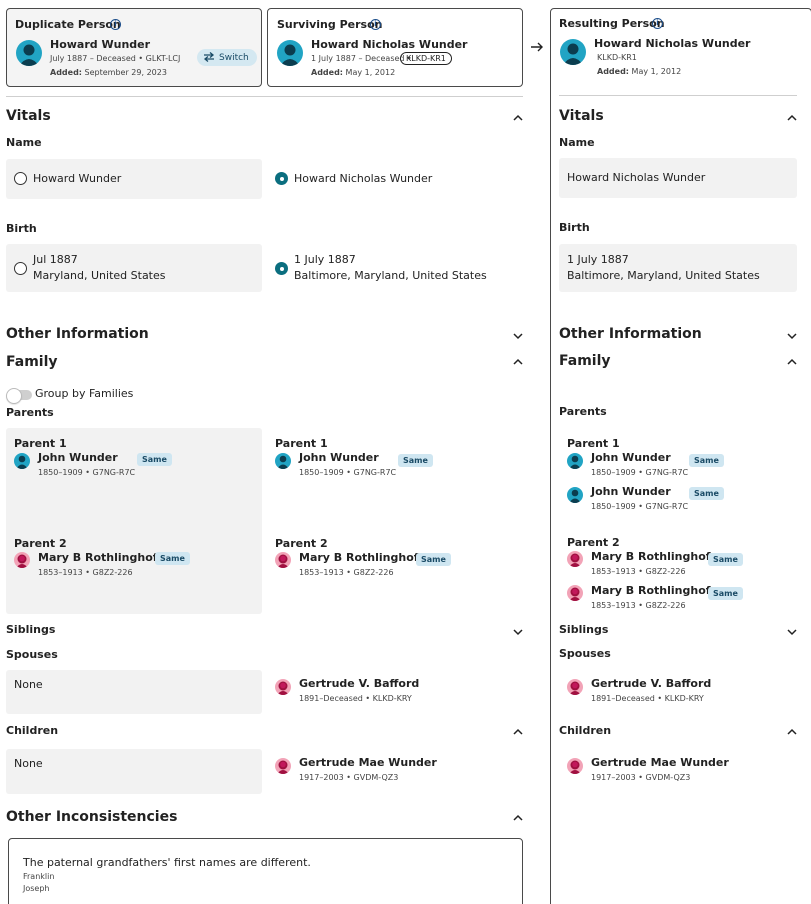 The width and height of the screenshot is (811, 904). I want to click on name-left-radio, so click(20, 178).